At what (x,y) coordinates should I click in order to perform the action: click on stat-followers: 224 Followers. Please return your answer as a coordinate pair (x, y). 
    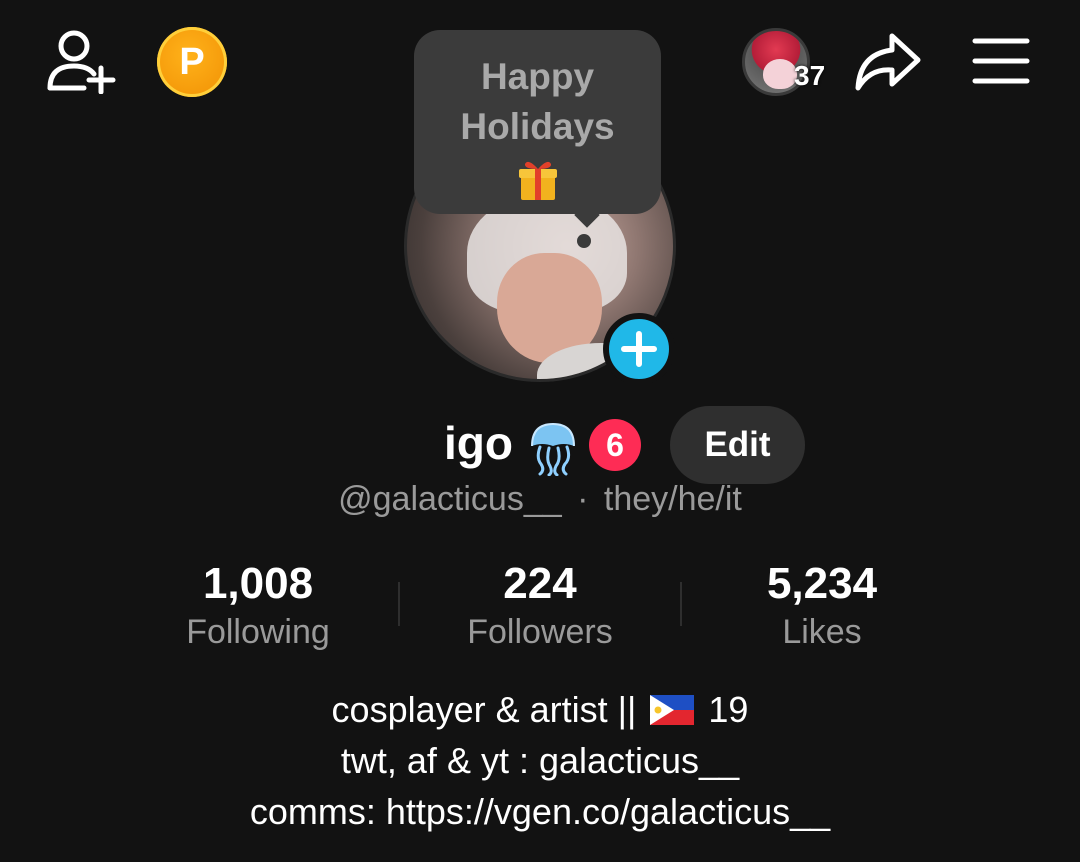
    Looking at the image, I should click on (540, 606).